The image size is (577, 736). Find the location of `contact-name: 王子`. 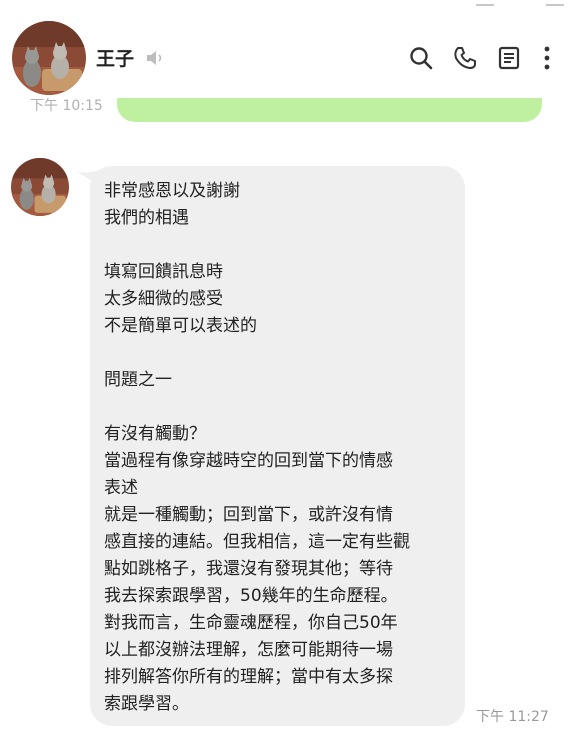

contact-name: 王子 is located at coordinates (115, 59).